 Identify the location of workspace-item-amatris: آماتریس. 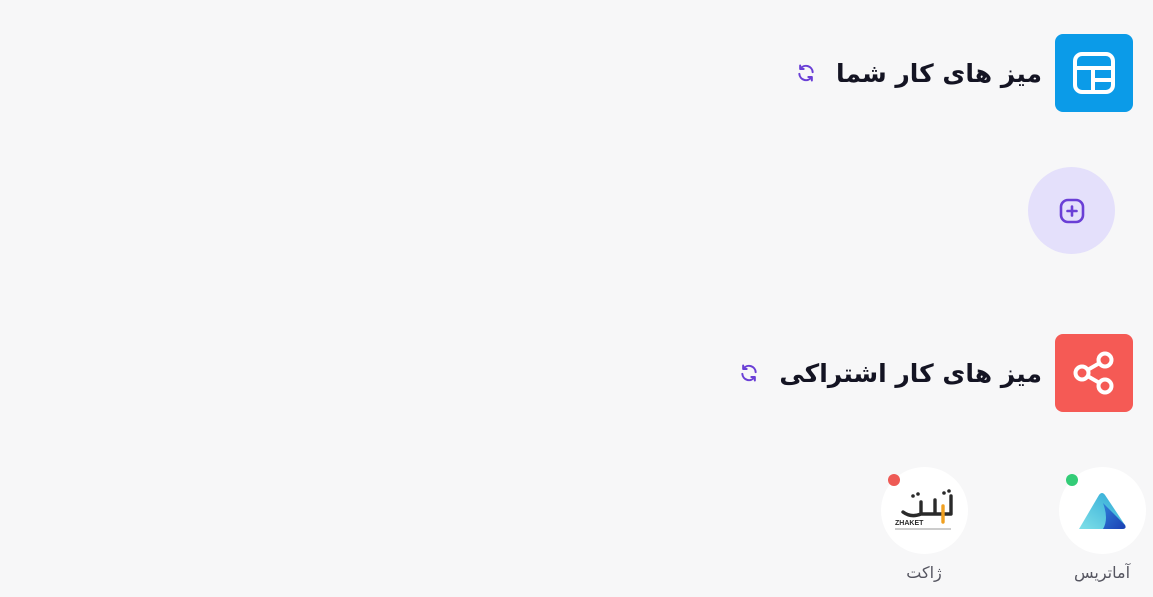
(1102, 524).